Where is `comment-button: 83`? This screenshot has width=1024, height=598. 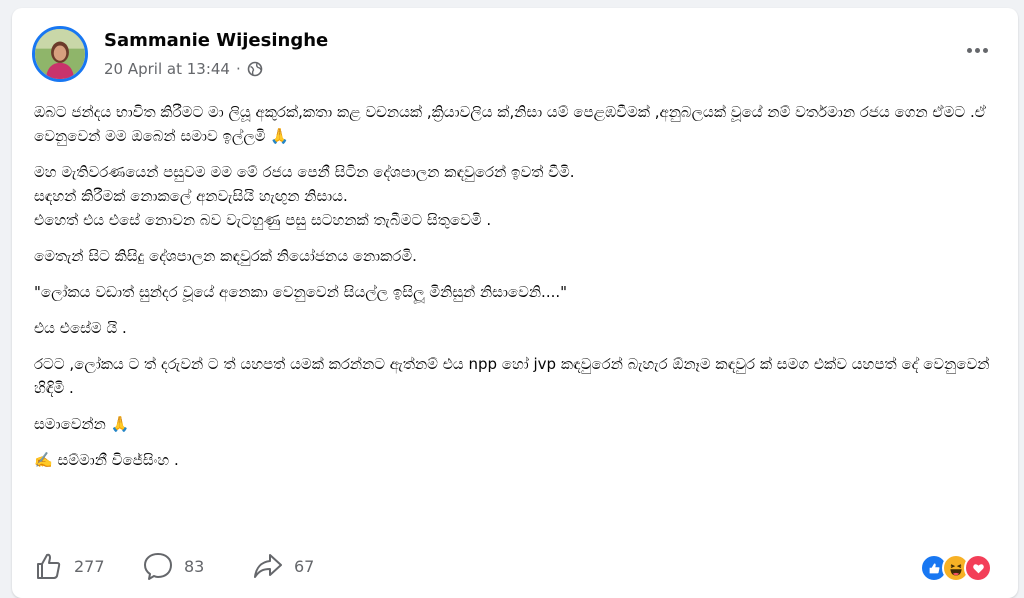 comment-button: 83 is located at coordinates (173, 566).